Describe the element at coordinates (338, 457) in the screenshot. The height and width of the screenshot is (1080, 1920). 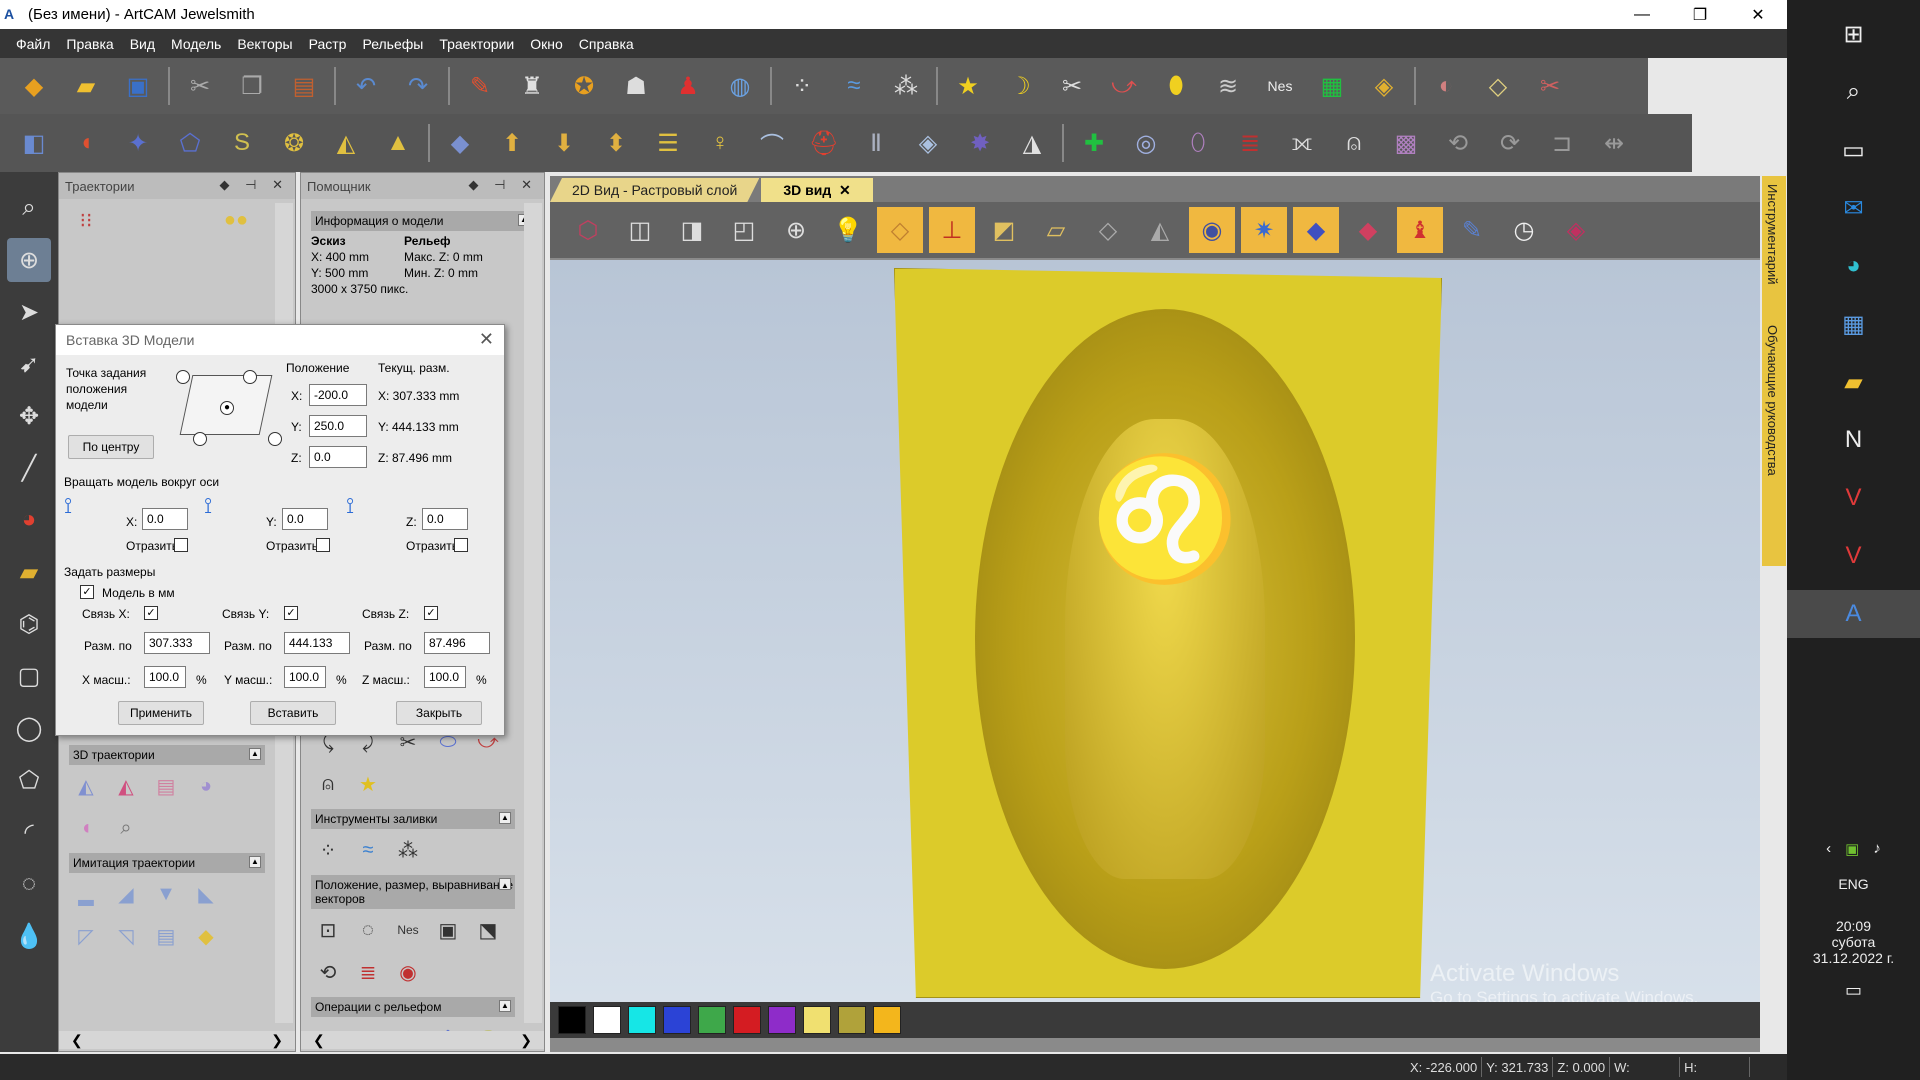
I see `pos-z-input: 0.0` at that location.